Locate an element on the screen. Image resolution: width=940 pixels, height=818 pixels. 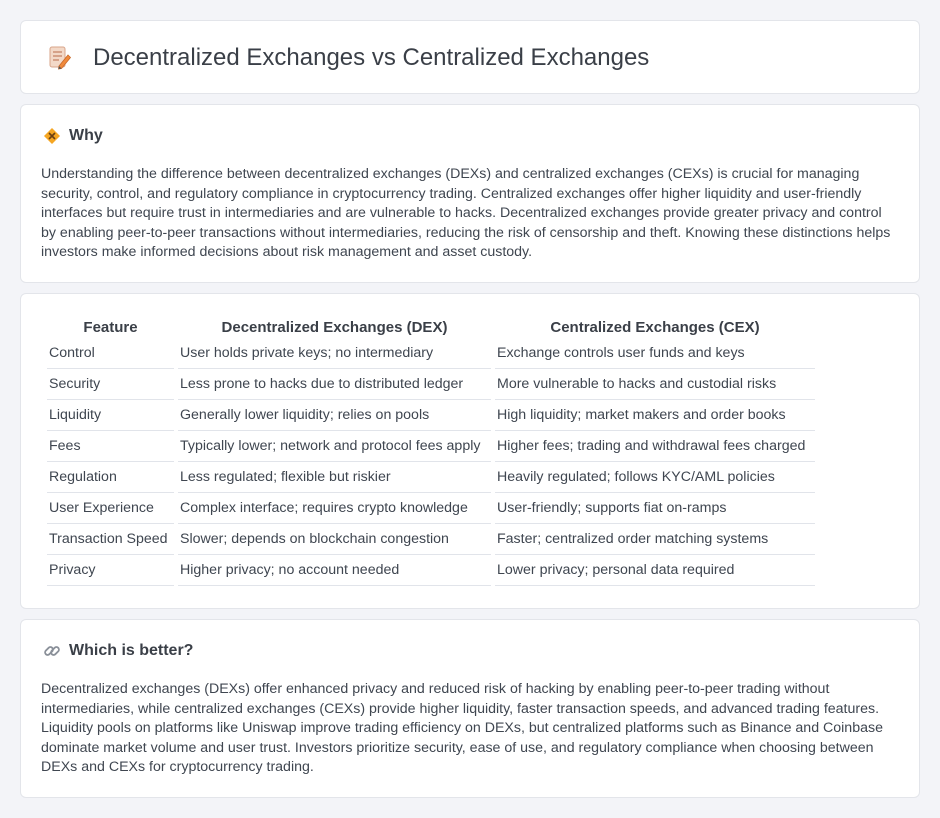
column-header-feature: Feature is located at coordinates (110, 327).